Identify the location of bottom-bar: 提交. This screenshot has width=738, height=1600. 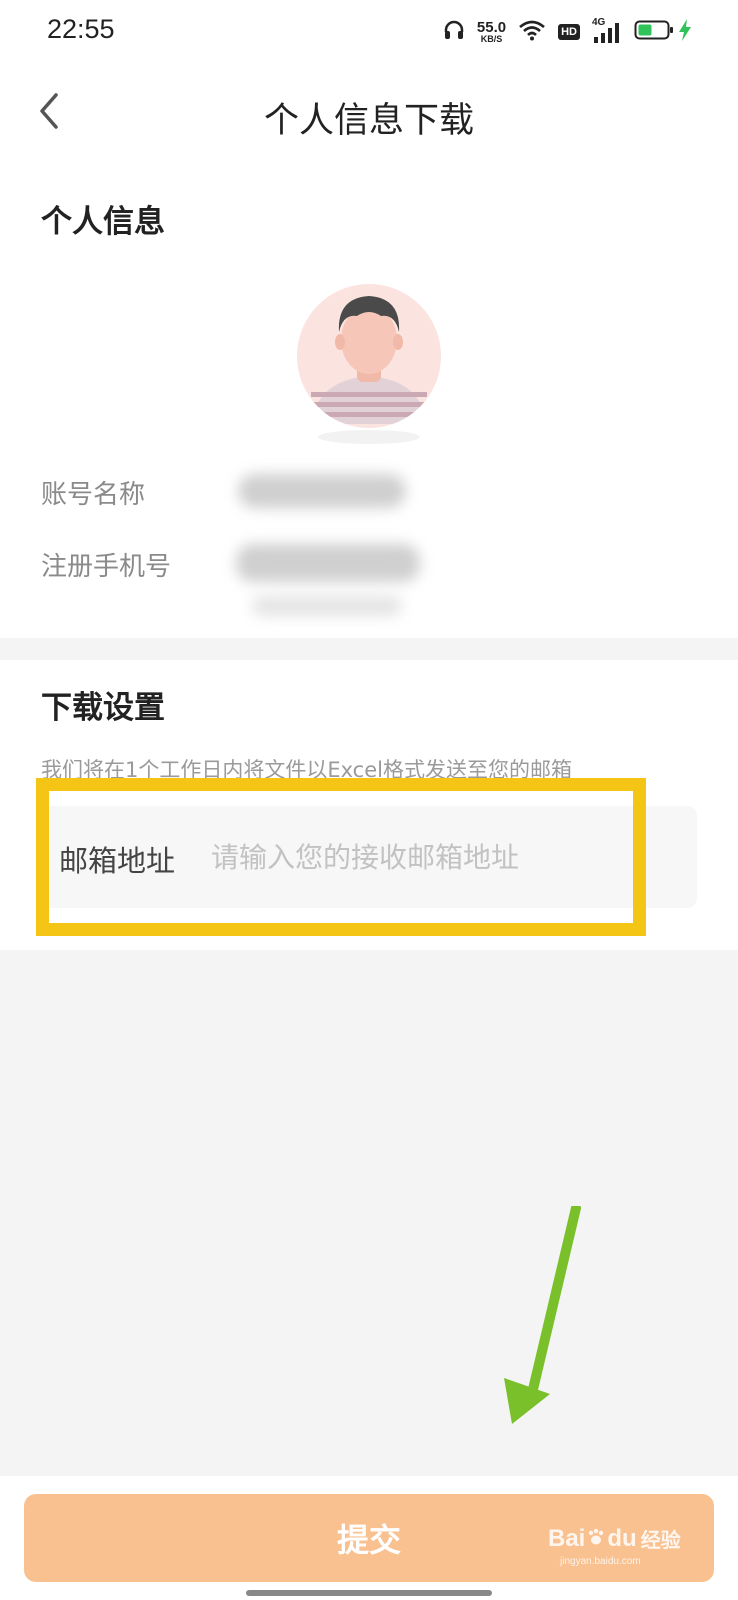
(369, 1538).